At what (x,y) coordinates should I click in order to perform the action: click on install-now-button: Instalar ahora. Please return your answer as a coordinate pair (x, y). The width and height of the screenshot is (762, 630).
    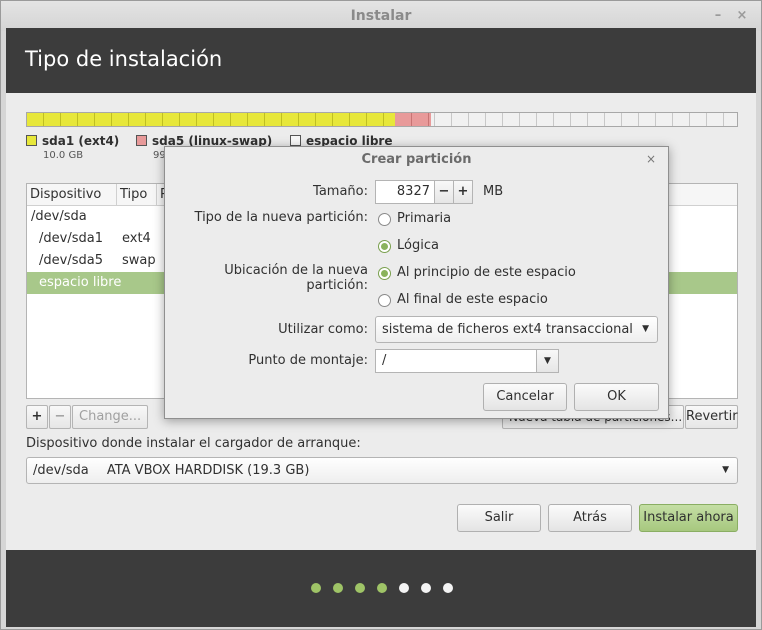
    Looking at the image, I should click on (688, 518).